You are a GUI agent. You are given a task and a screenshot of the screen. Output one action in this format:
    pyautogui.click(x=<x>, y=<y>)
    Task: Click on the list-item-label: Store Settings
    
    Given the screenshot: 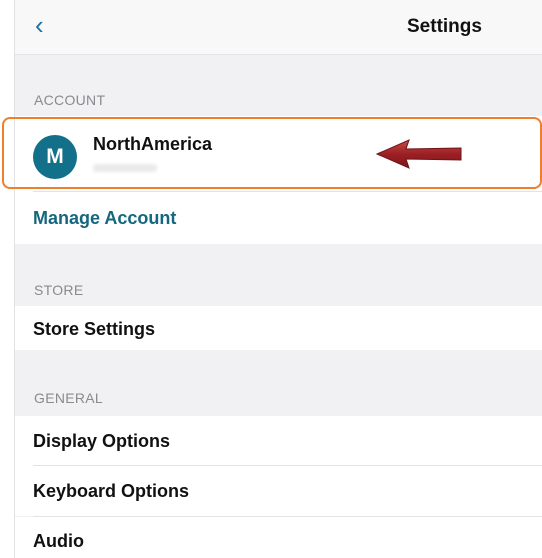 What is the action you would take?
    pyautogui.click(x=94, y=329)
    